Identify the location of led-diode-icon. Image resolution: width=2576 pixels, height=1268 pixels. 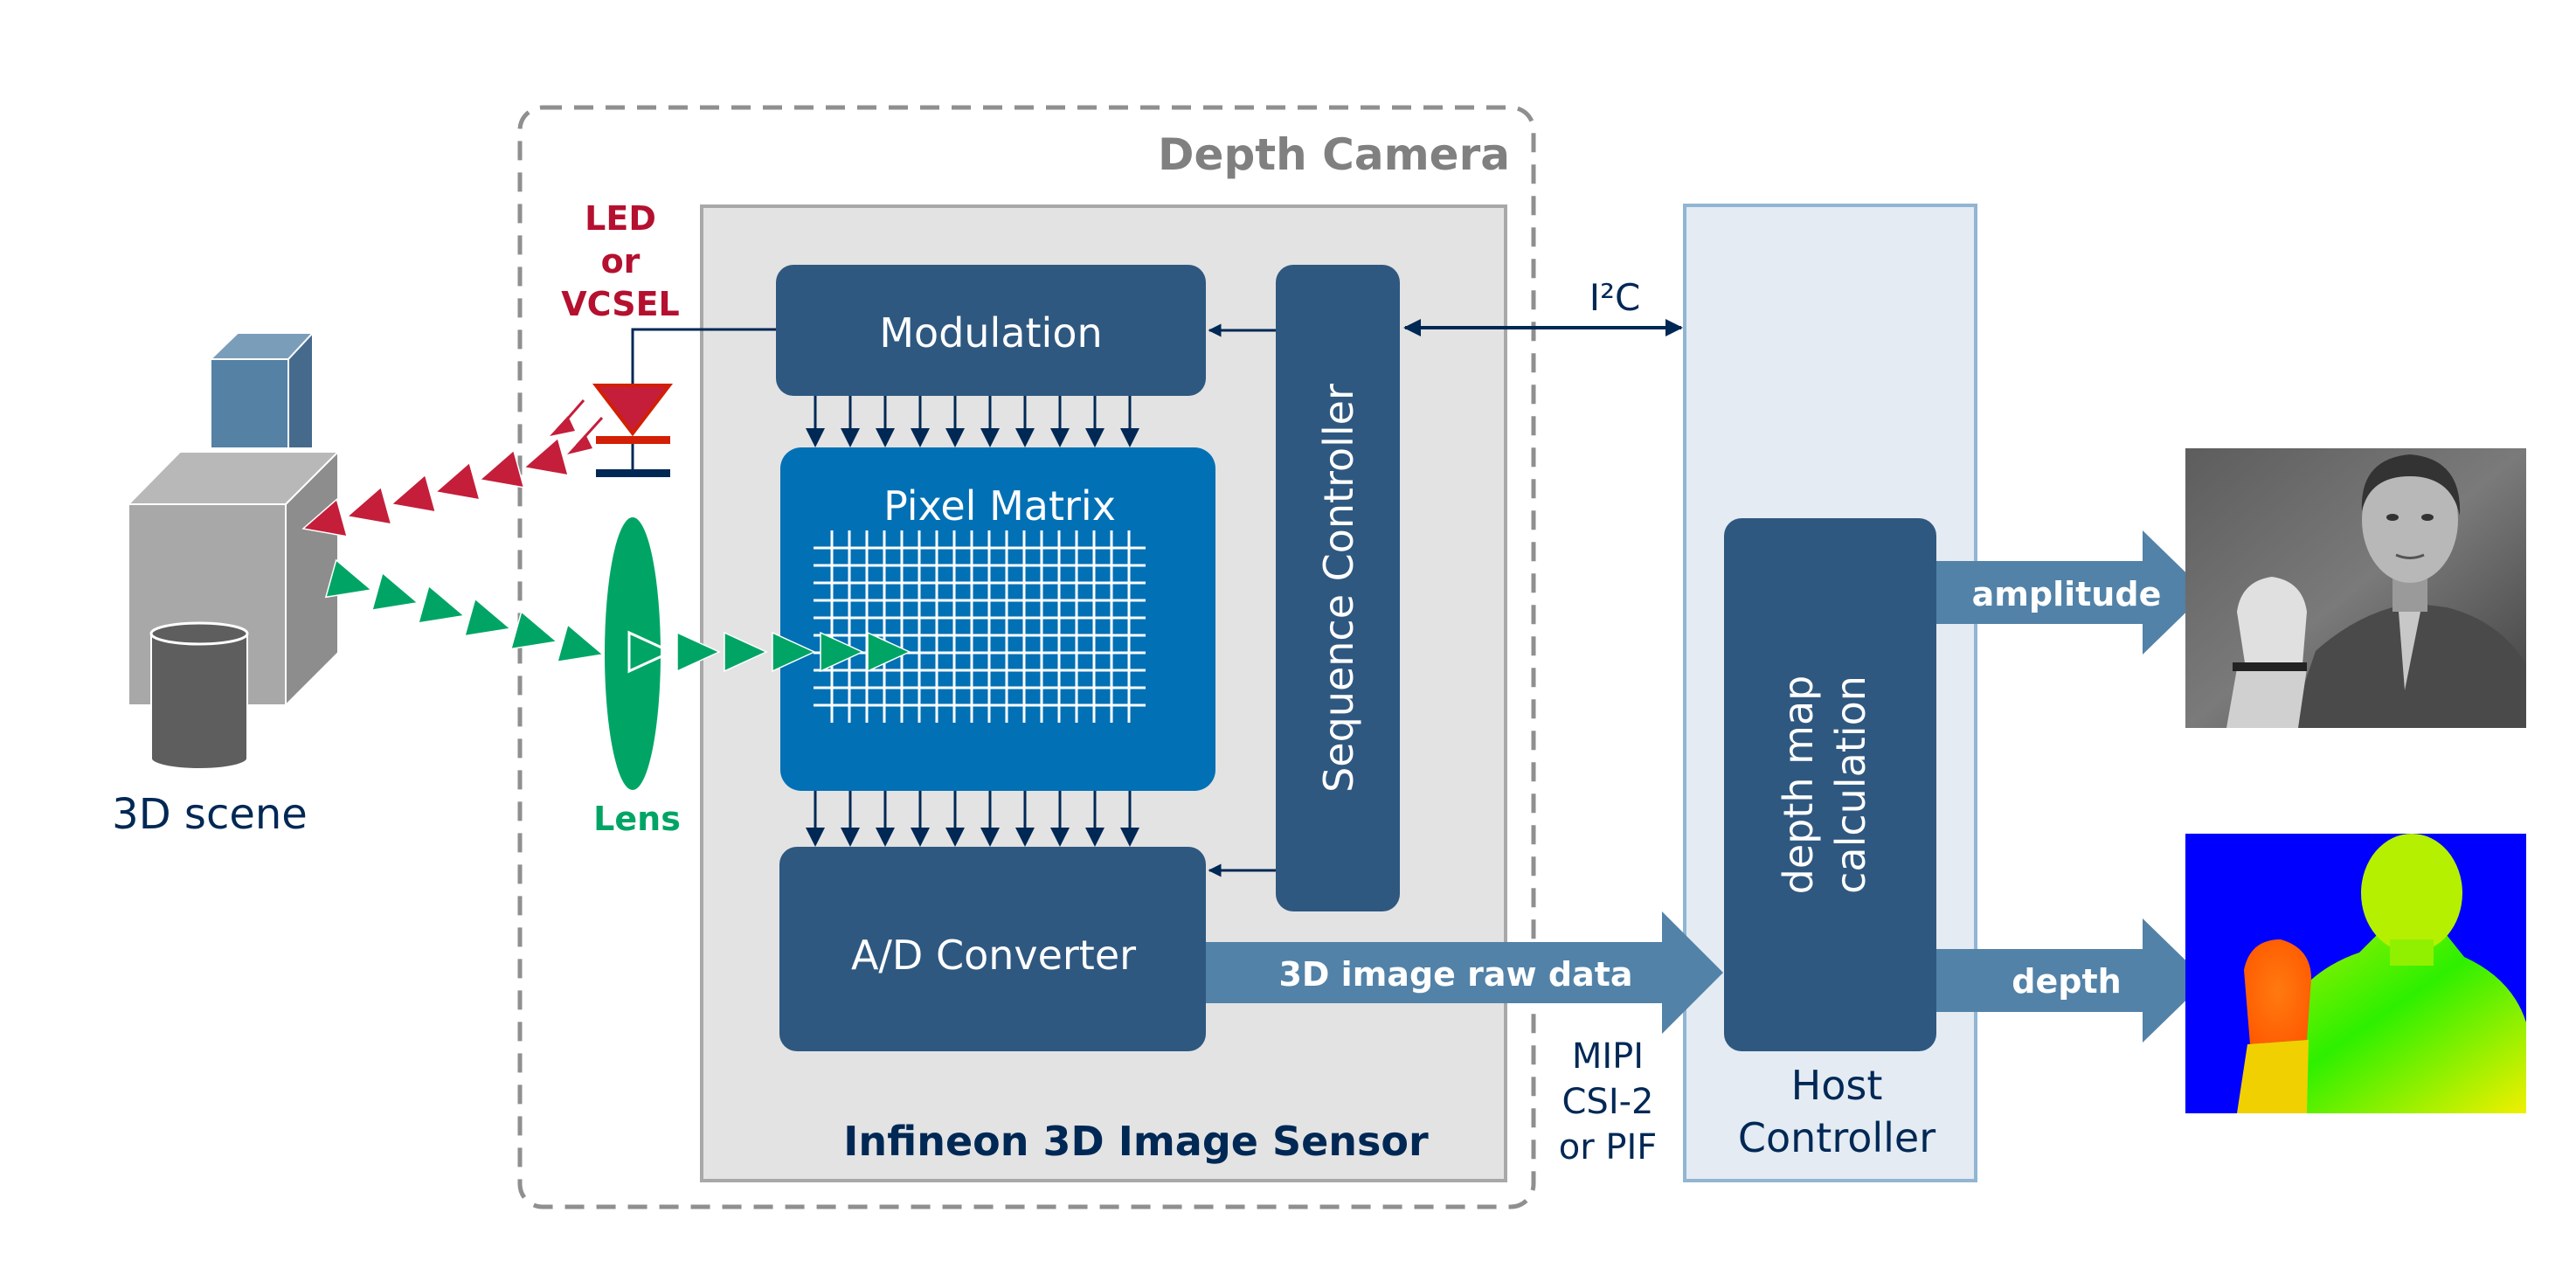
(612, 430).